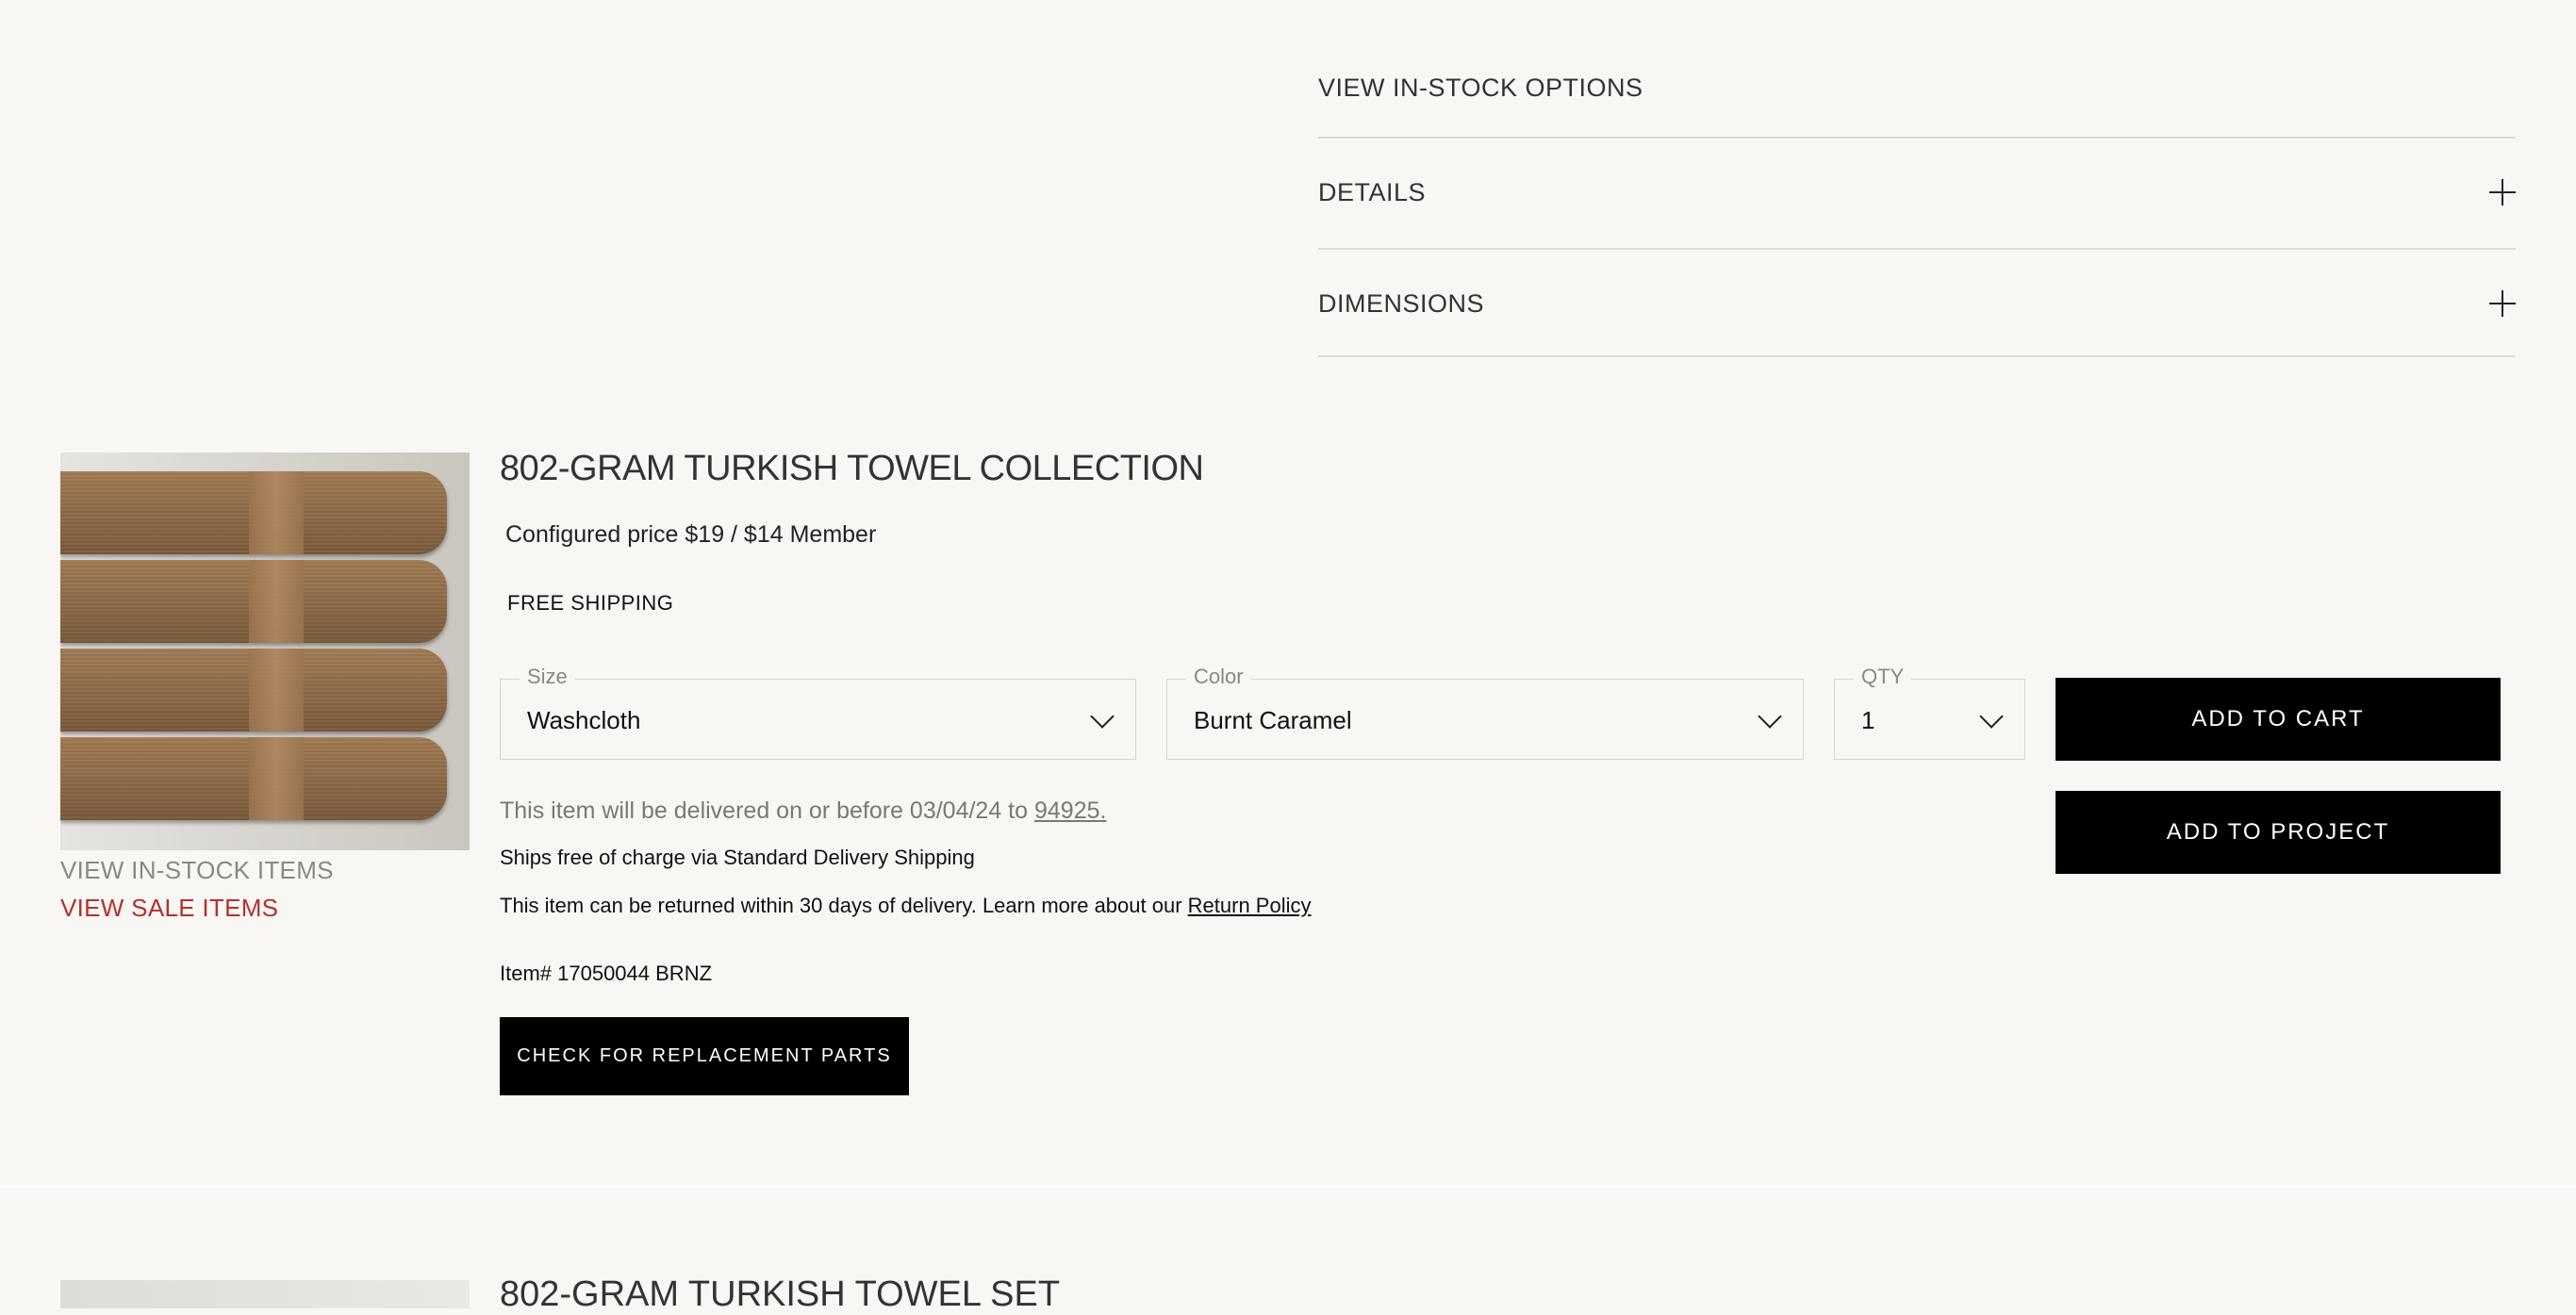 Image resolution: width=2576 pixels, height=1315 pixels. What do you see at coordinates (1372, 192) in the screenshot?
I see `details-label: DETAILS` at bounding box center [1372, 192].